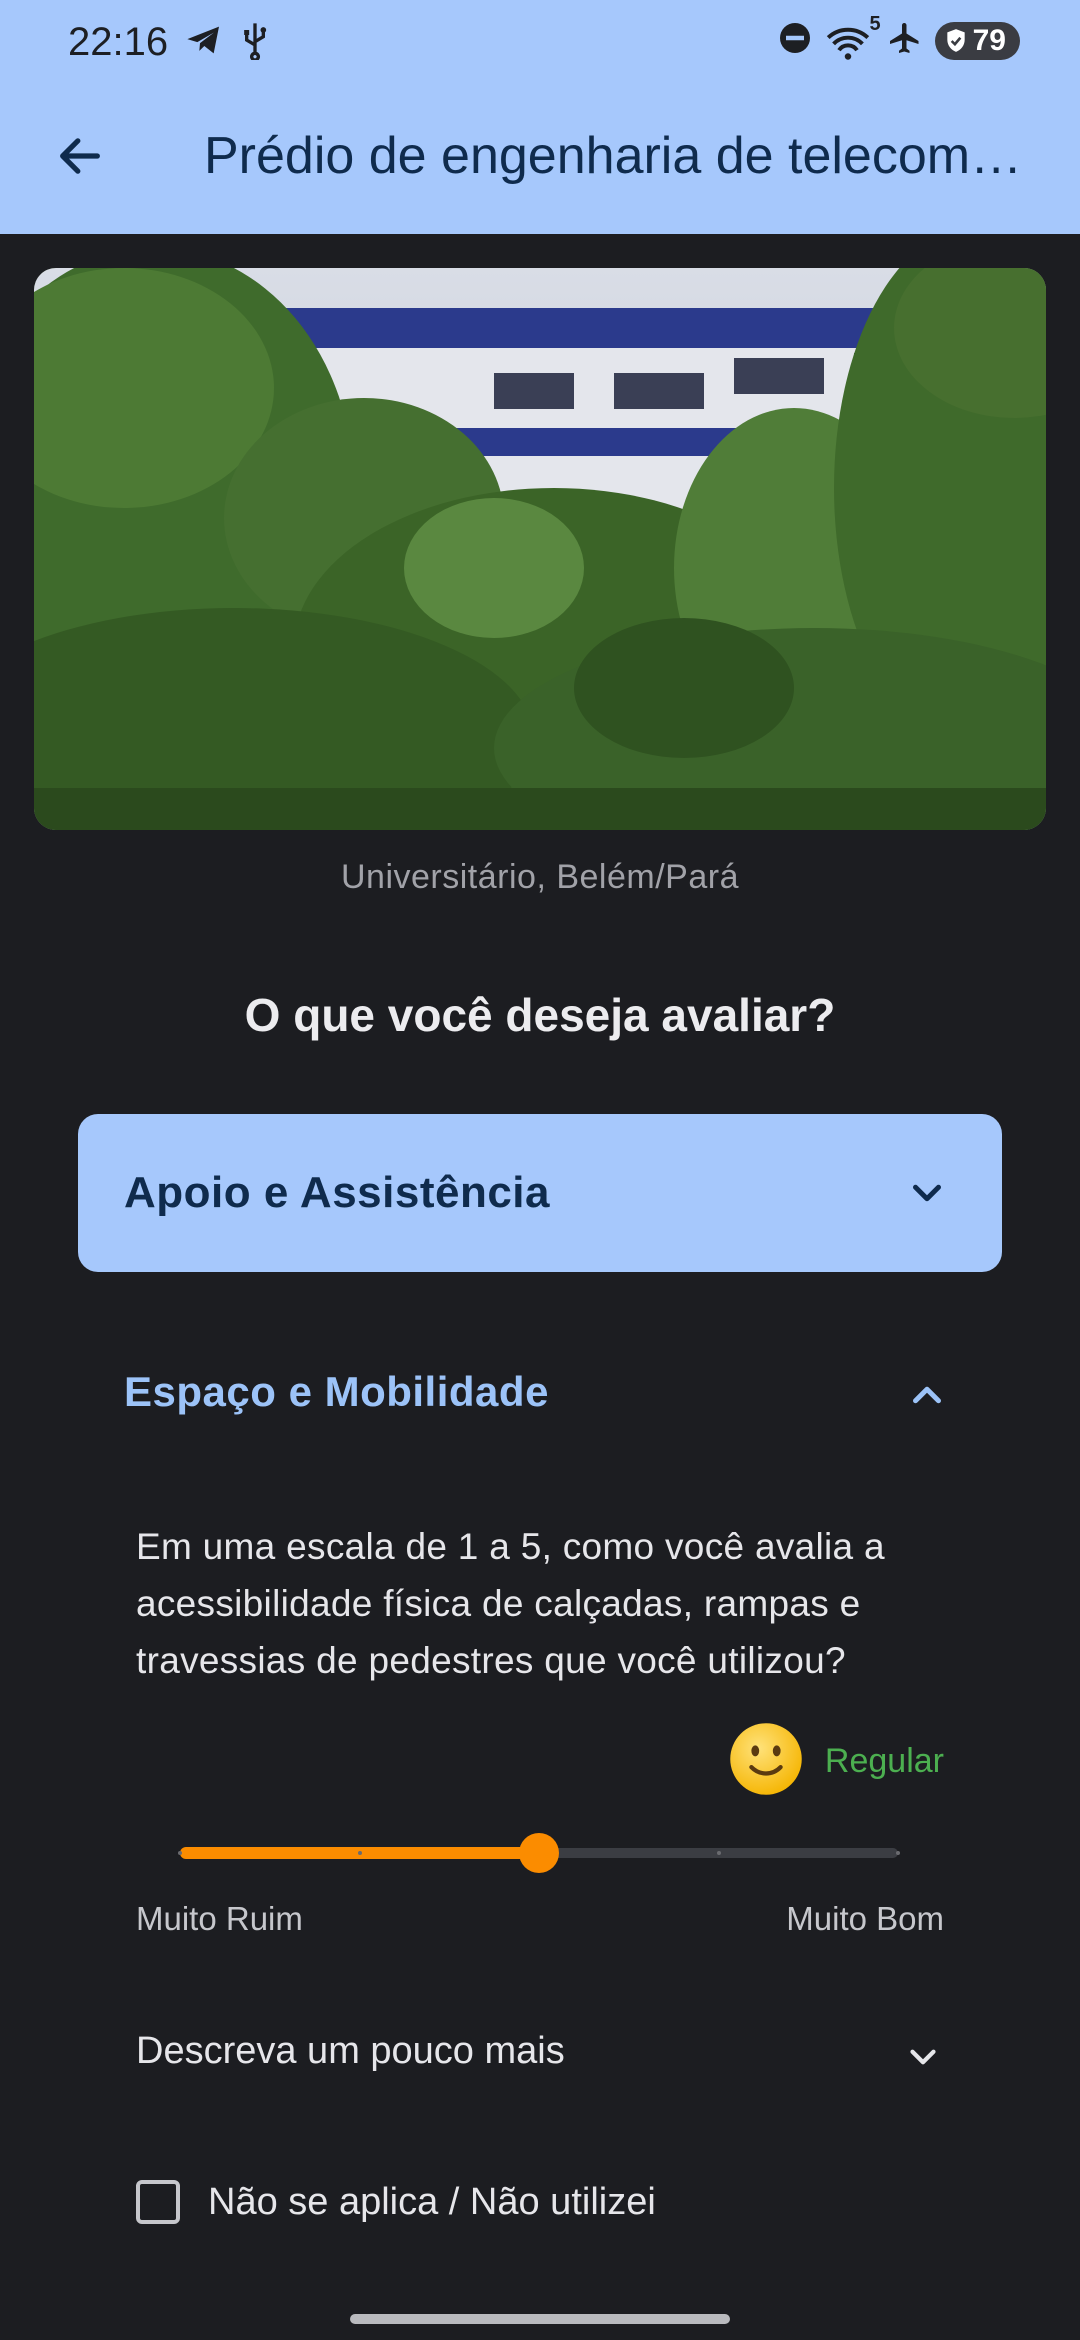 The width and height of the screenshot is (1080, 2340). Describe the element at coordinates (204, 42) in the screenshot. I see `telegram-icon` at that location.